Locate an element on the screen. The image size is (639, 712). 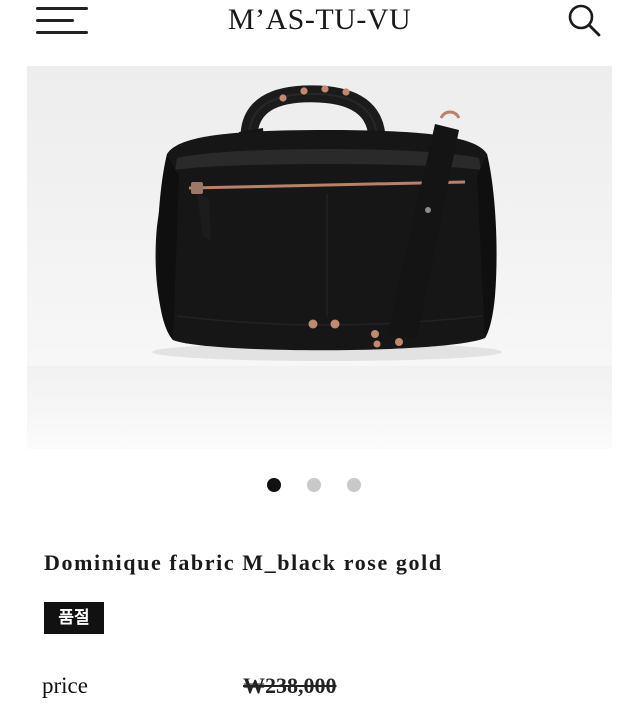
sold-out-badge: 품절 is located at coordinates (74, 618).